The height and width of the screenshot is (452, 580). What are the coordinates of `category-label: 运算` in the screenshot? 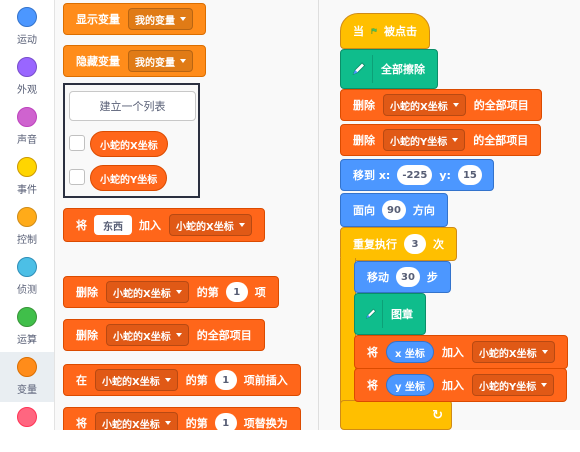 It's located at (27, 340).